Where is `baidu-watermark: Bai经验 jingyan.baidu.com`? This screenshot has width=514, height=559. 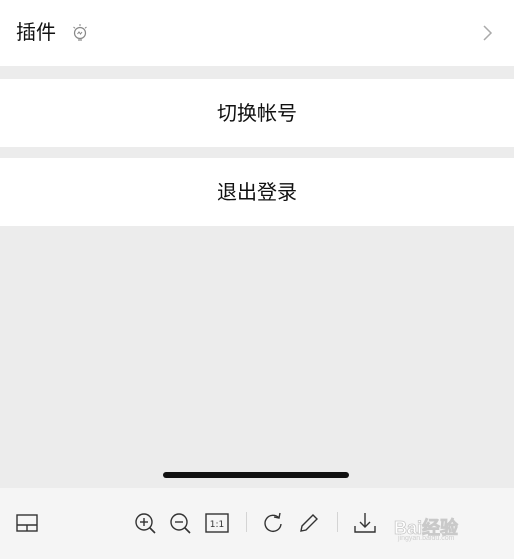 baidu-watermark: Bai经验 jingyan.baidu.com is located at coordinates (450, 525).